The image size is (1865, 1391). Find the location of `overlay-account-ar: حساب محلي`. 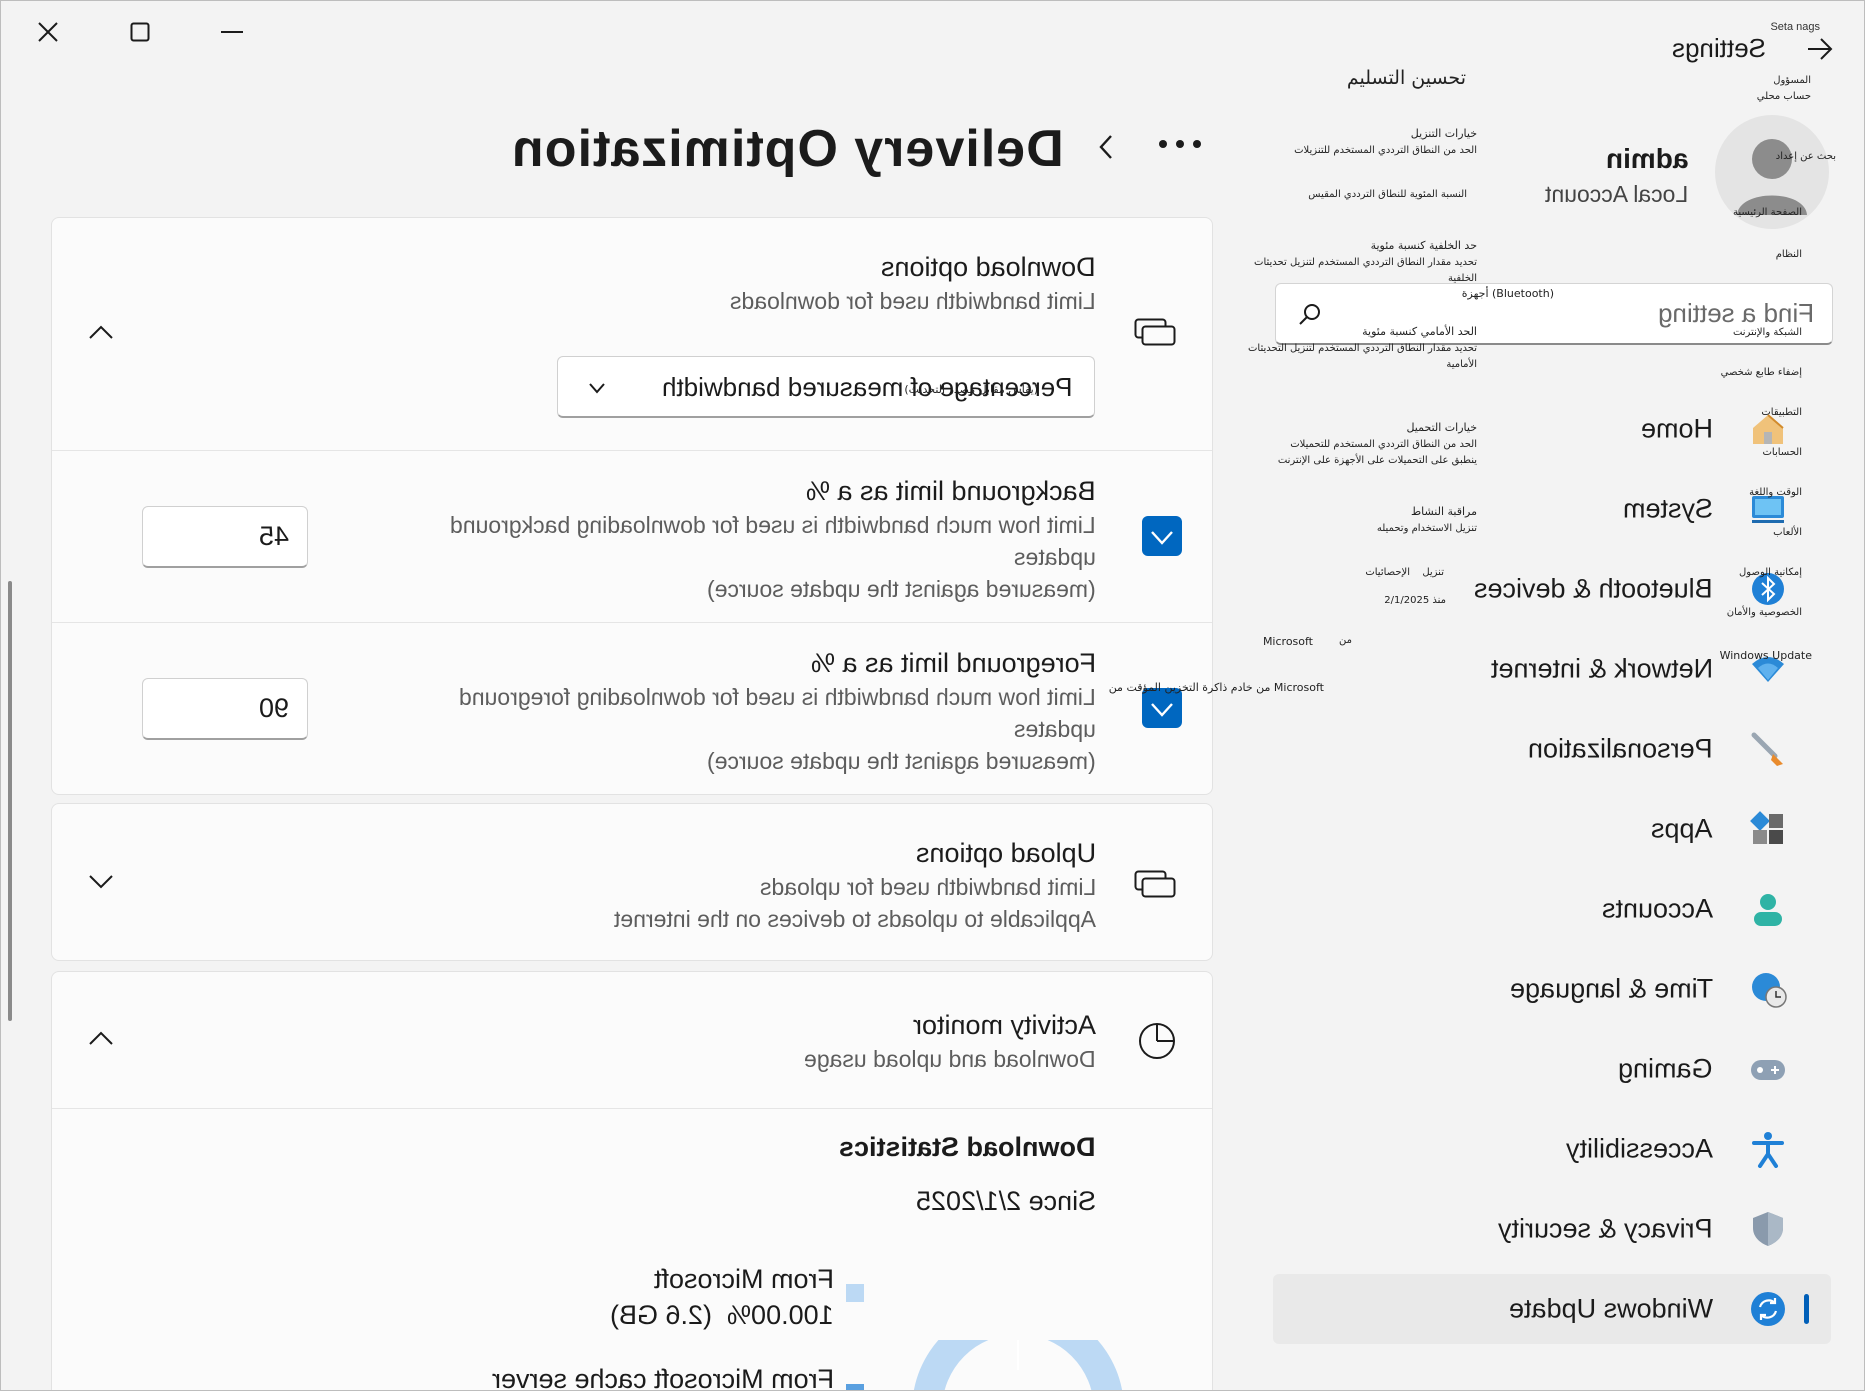

overlay-account-ar: حساب محلي is located at coordinates (1783, 96).